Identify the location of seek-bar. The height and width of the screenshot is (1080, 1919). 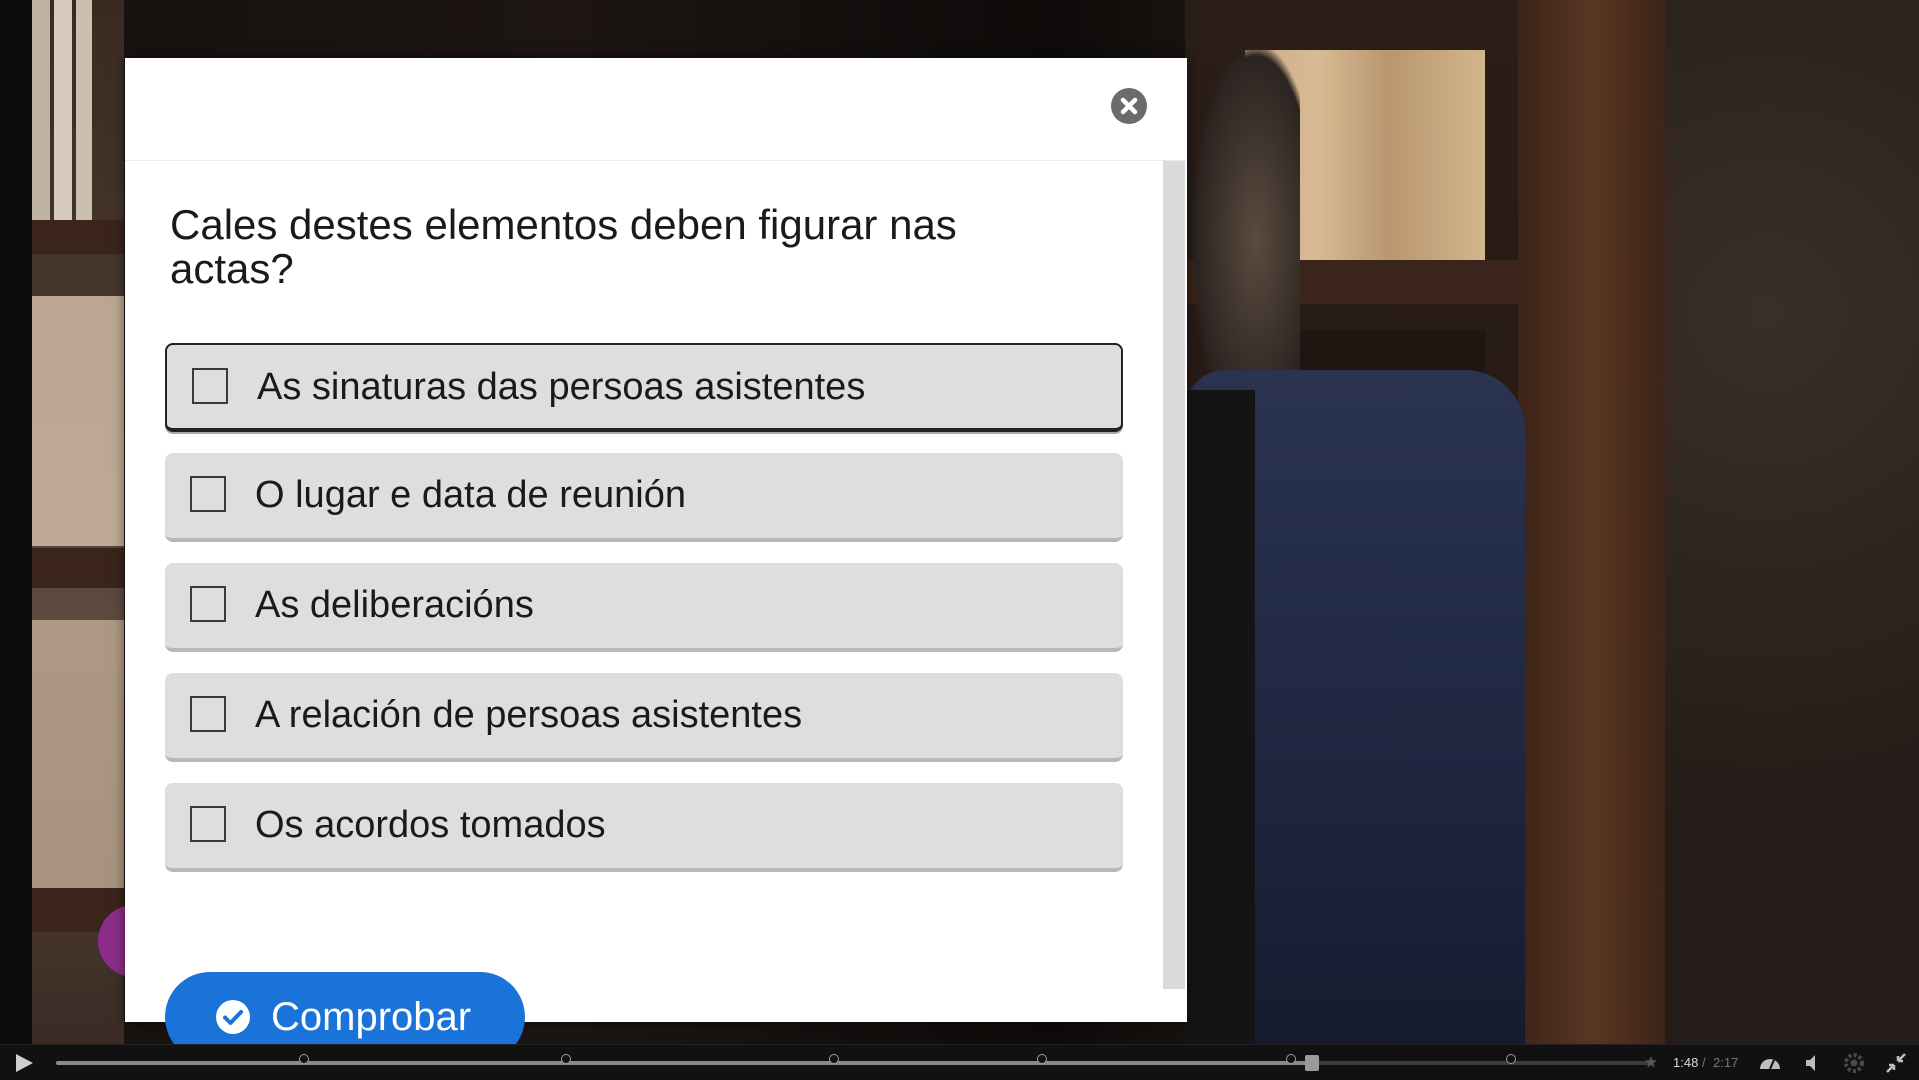
(853, 1062).